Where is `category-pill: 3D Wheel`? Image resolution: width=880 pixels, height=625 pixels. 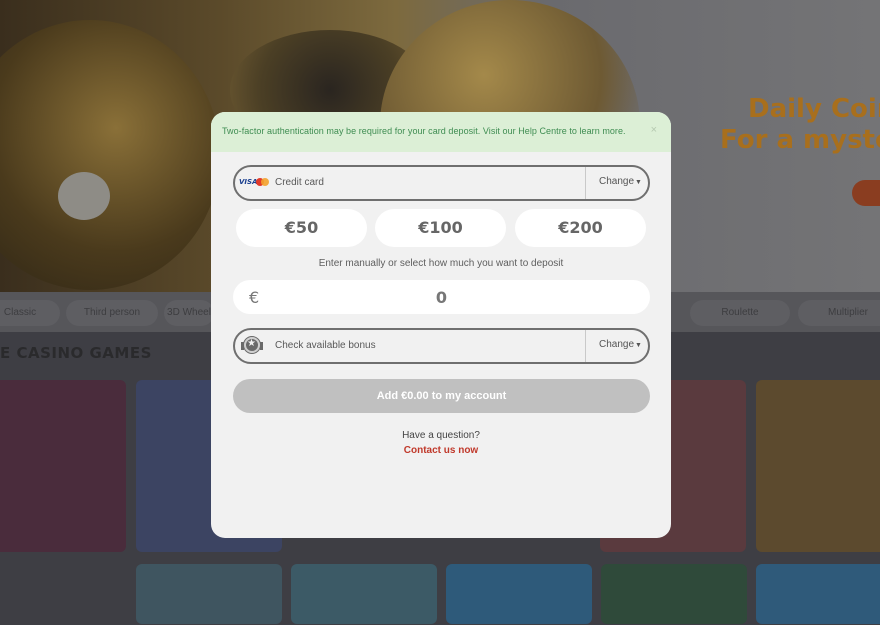 category-pill: 3D Wheel is located at coordinates (189, 313).